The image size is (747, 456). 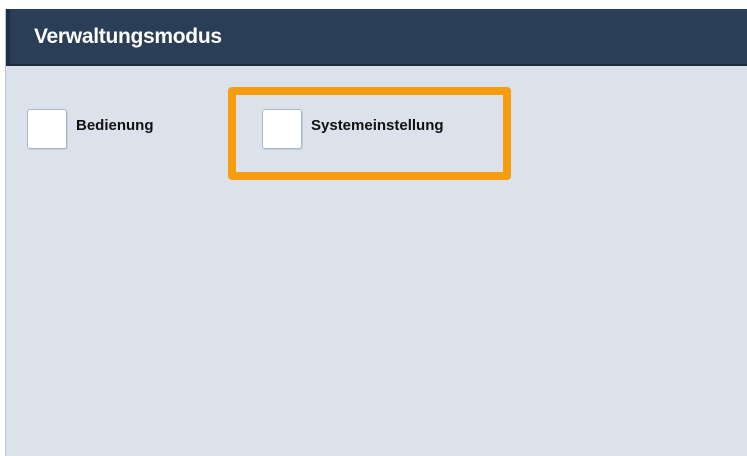 I want to click on systemeinstellung-label: Systemeinstellung, so click(x=377, y=125).